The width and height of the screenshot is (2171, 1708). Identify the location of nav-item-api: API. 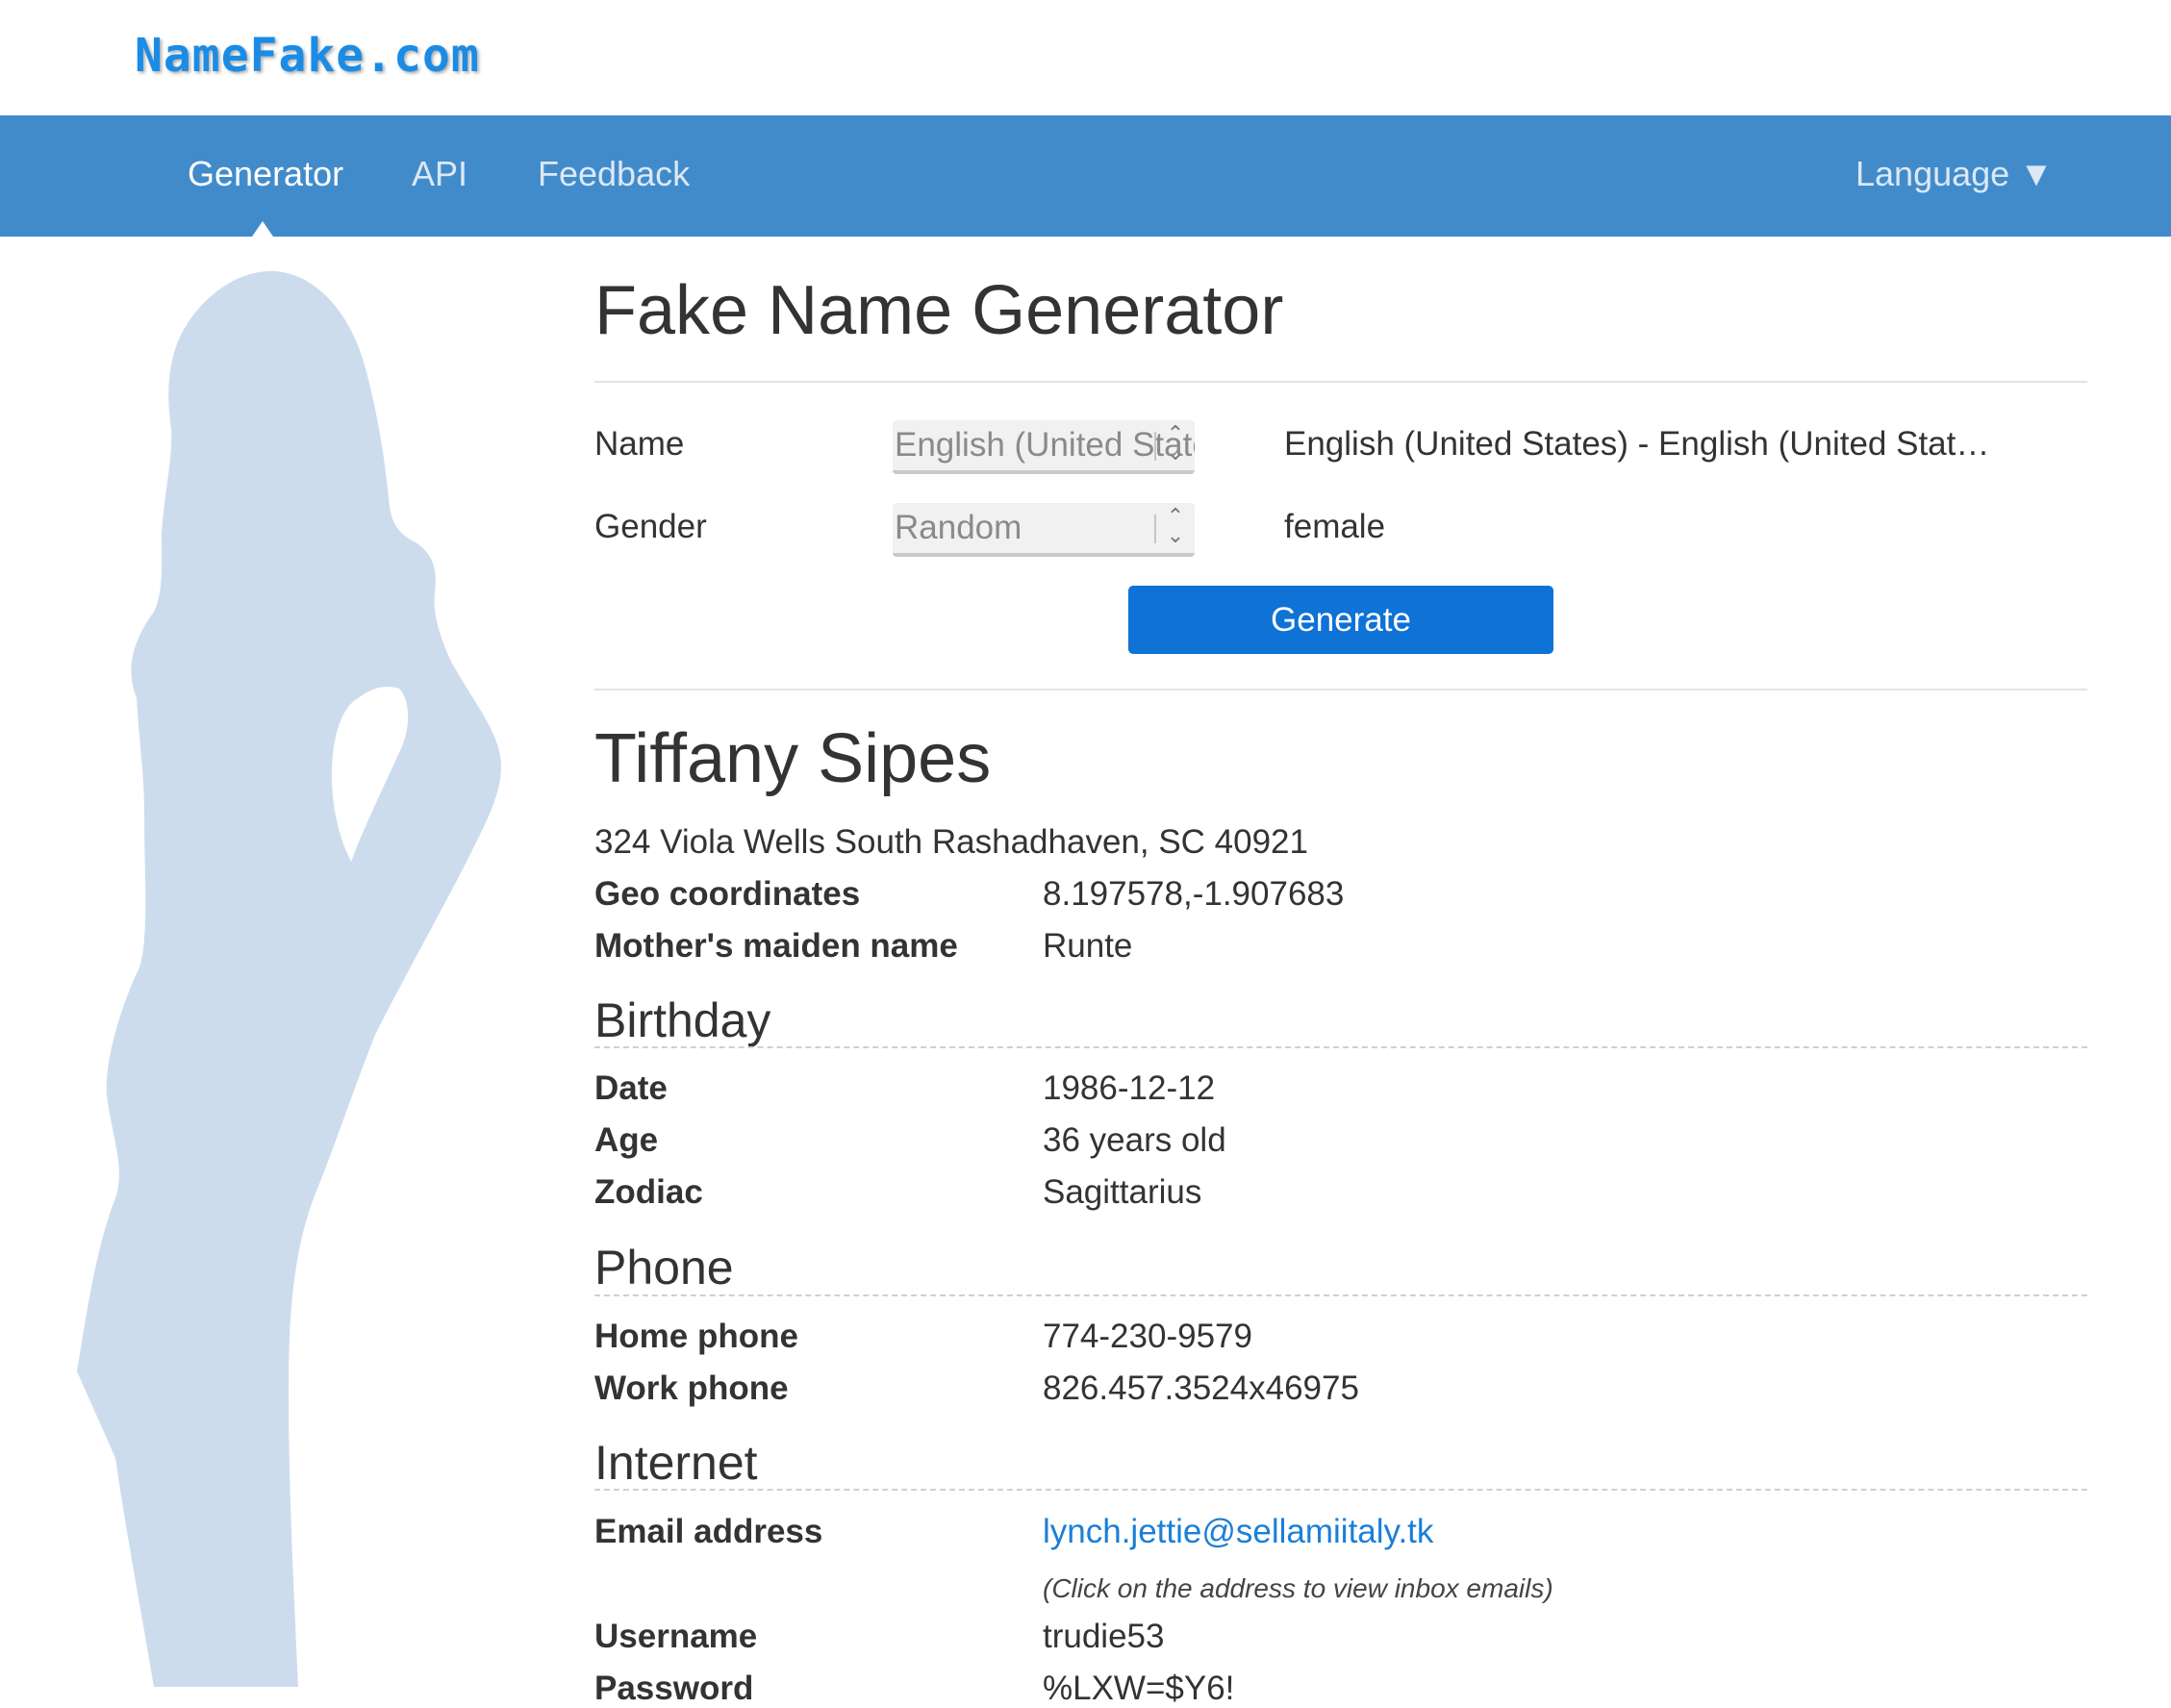
(439, 174).